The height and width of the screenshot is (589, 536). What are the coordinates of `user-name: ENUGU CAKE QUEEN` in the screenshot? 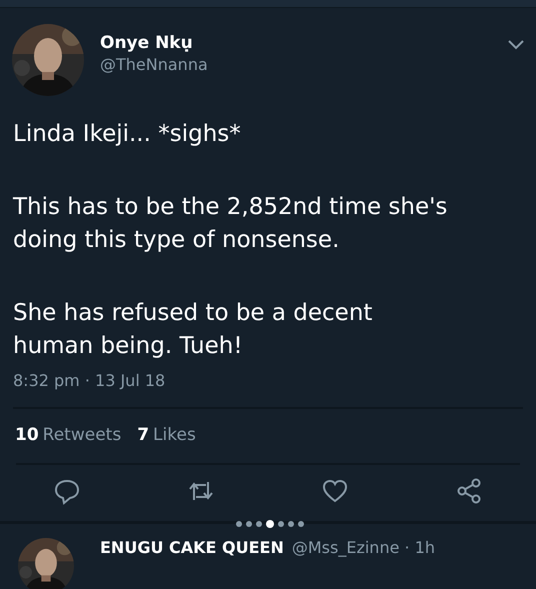 It's located at (192, 547).